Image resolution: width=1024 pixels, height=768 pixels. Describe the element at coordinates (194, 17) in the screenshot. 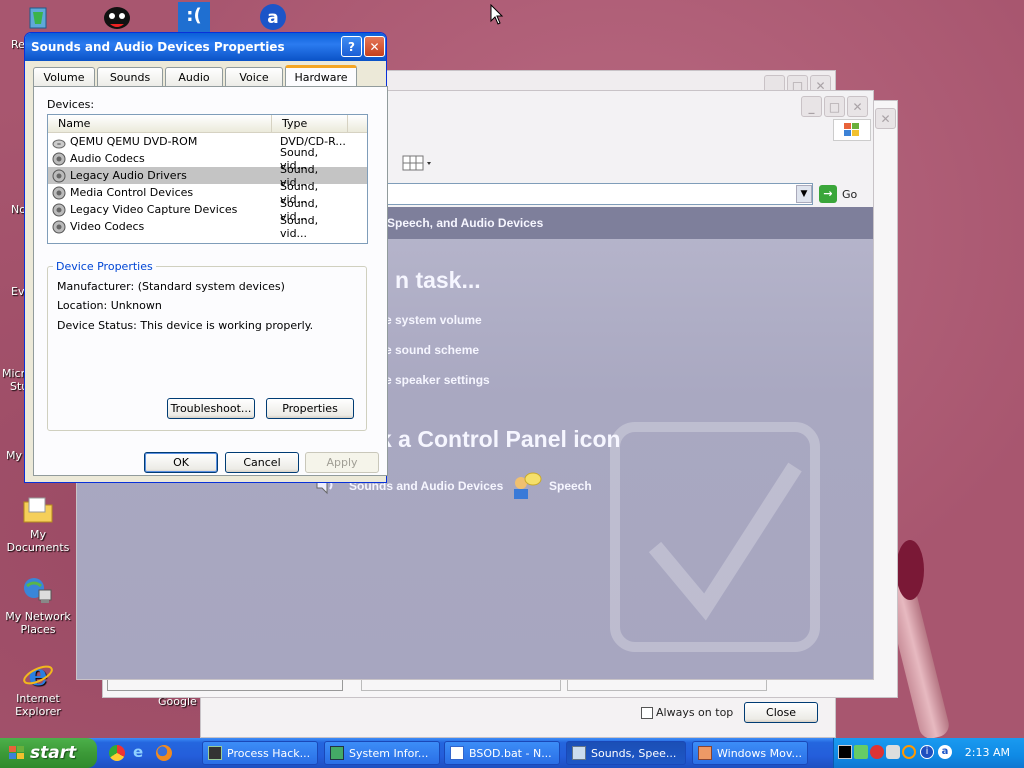

I see `bsod-icon: :(` at that location.